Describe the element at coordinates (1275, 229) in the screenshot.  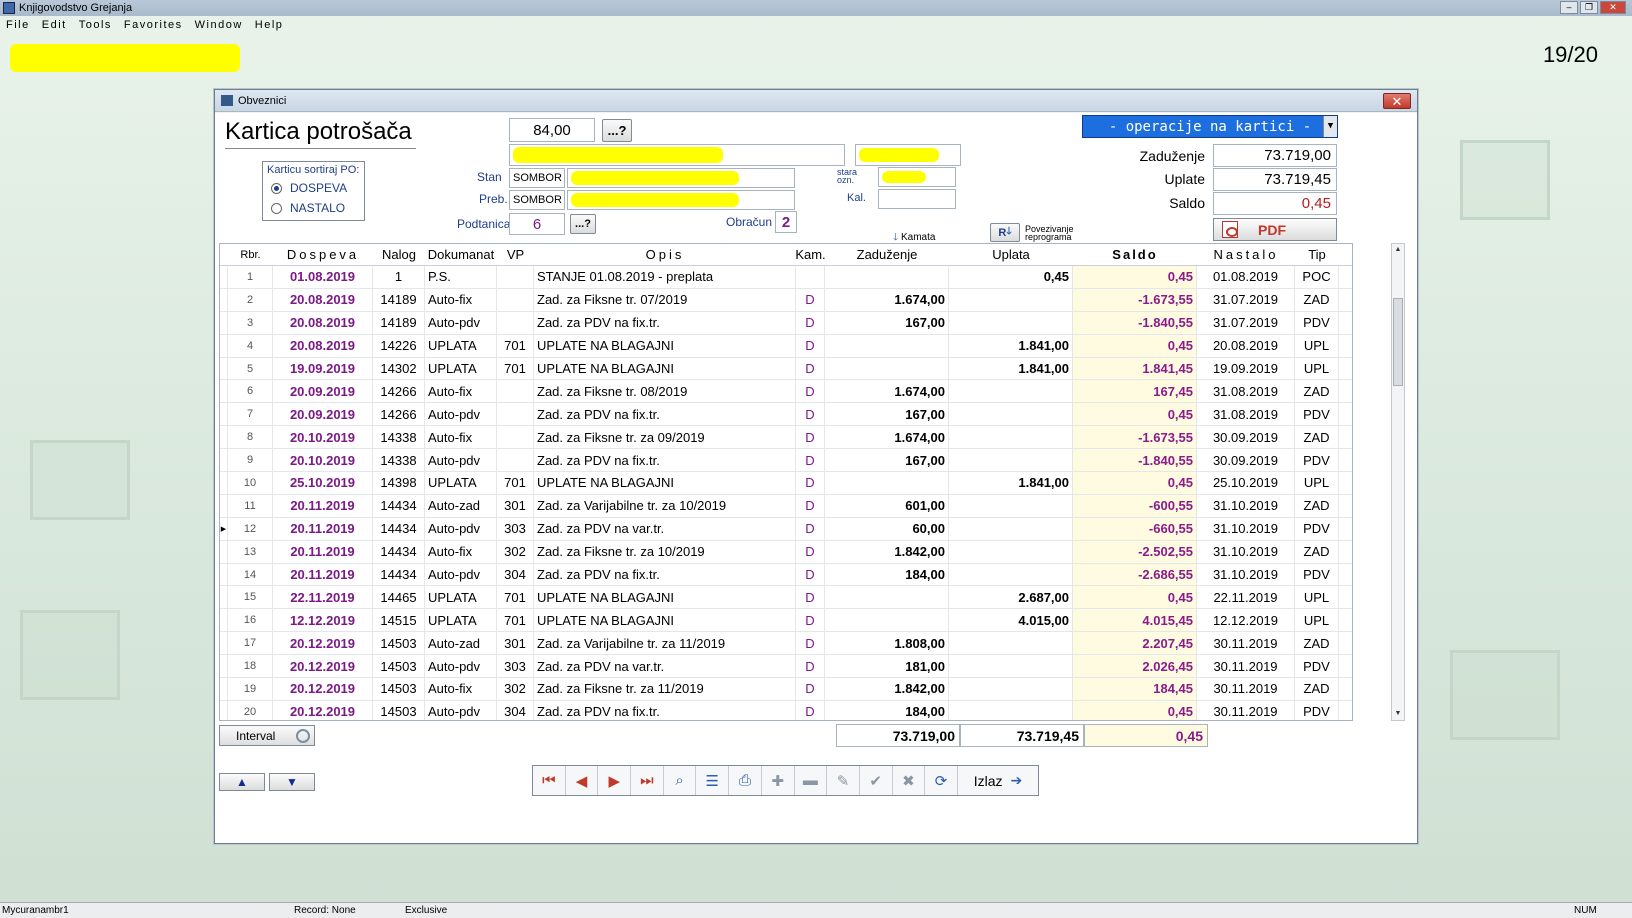
I see `pdf-button: PDF` at that location.